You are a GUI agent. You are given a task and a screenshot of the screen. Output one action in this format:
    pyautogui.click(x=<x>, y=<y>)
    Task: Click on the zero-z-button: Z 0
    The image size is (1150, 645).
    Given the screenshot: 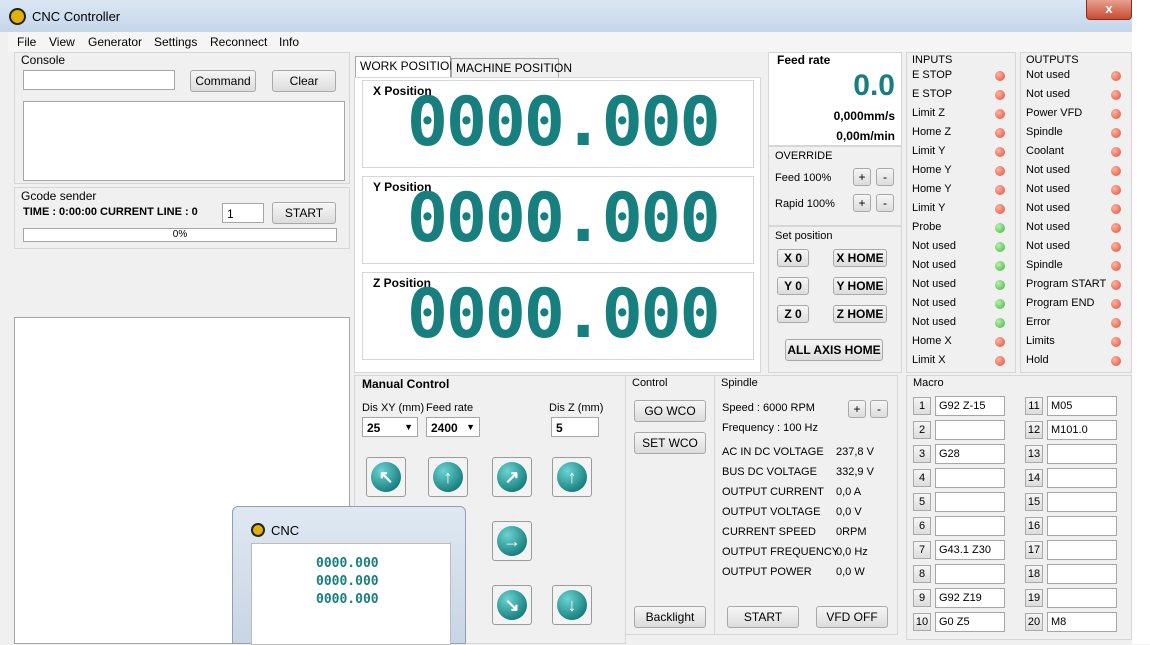 What is the action you would take?
    pyautogui.click(x=793, y=314)
    